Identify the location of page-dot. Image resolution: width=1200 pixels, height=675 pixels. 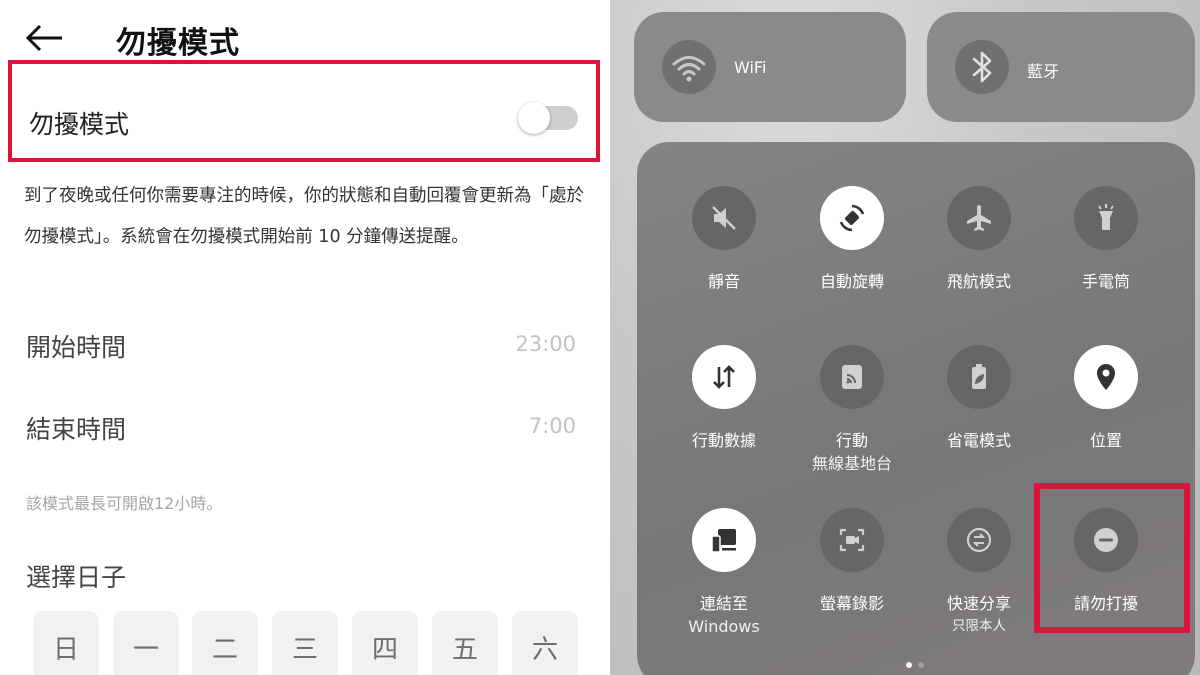
(921, 665).